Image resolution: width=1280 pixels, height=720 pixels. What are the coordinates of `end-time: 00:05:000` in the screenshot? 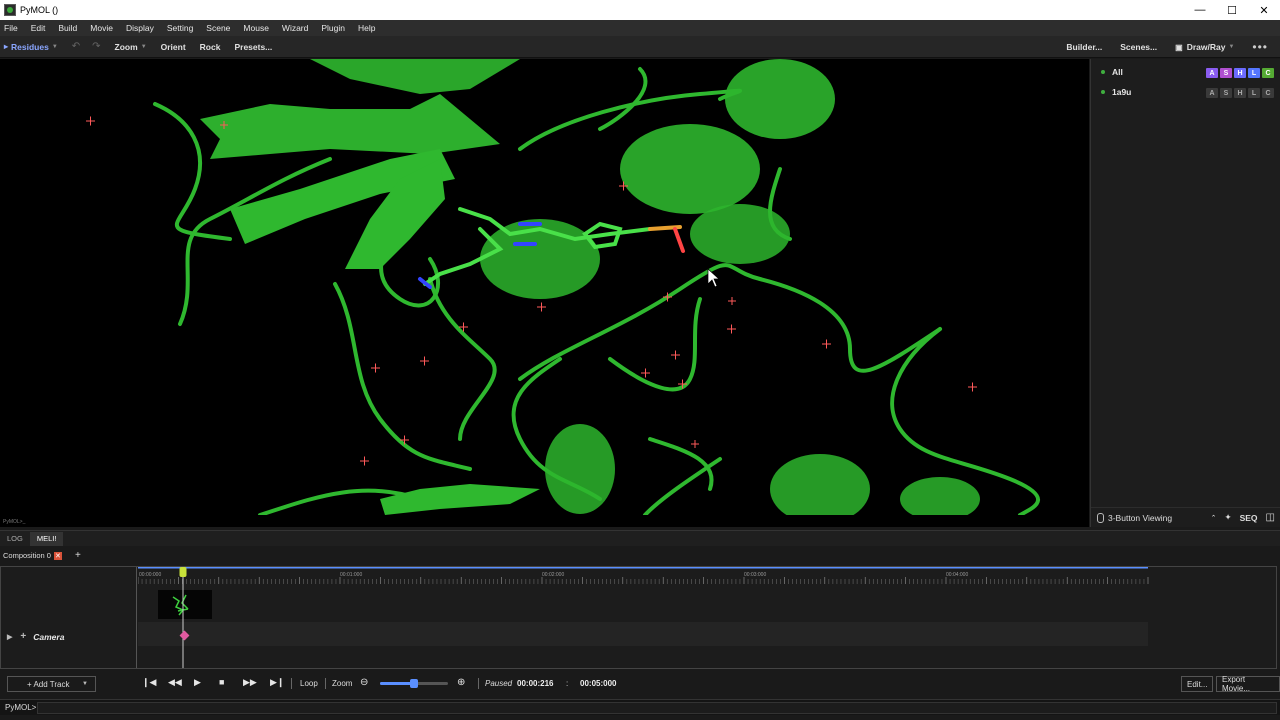 It's located at (598, 683).